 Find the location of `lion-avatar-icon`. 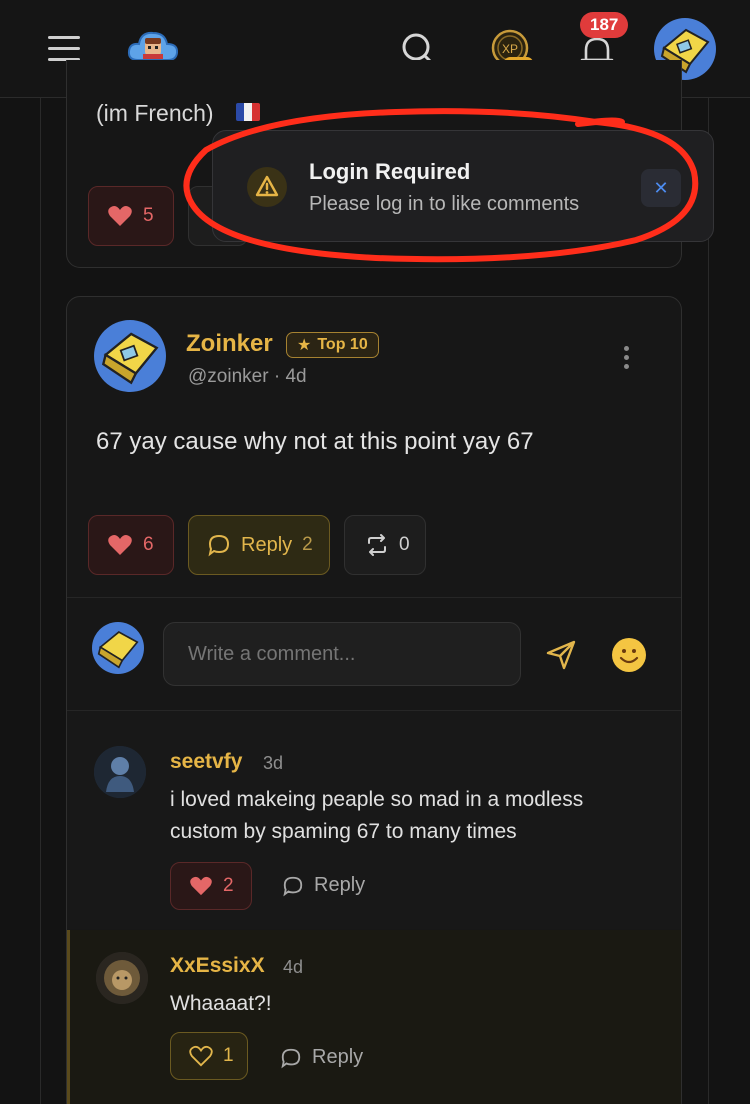

lion-avatar-icon is located at coordinates (122, 978).